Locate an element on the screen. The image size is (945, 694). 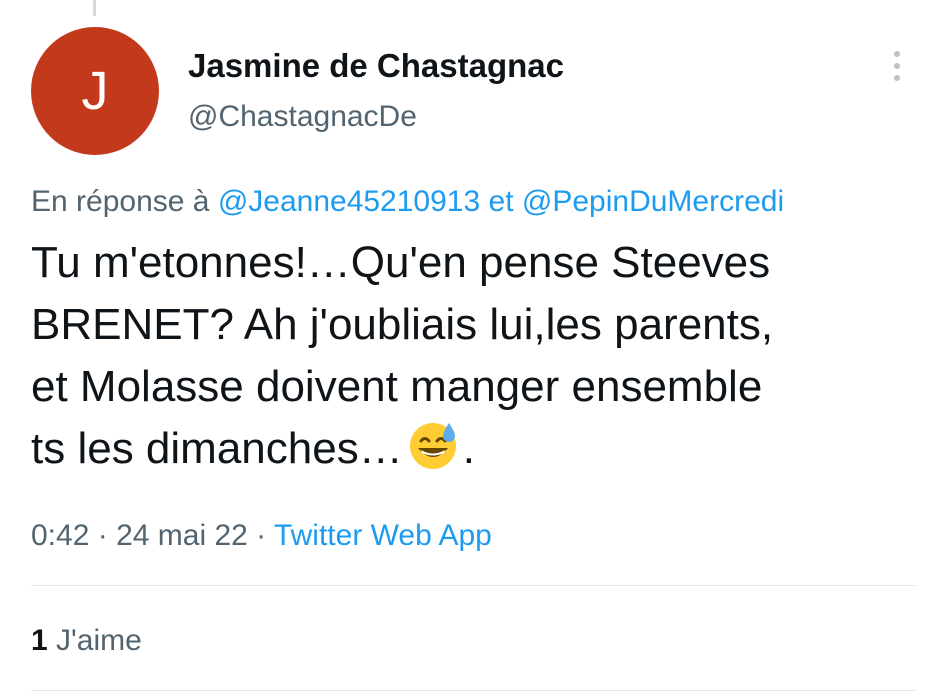
author-handle: @ChastagnacDe is located at coordinates (302, 117).